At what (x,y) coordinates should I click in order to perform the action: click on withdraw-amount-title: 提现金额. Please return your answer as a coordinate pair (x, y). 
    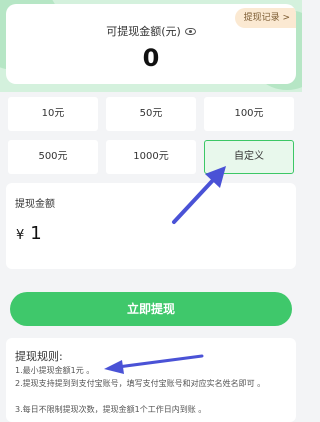
    Looking at the image, I should click on (35, 204).